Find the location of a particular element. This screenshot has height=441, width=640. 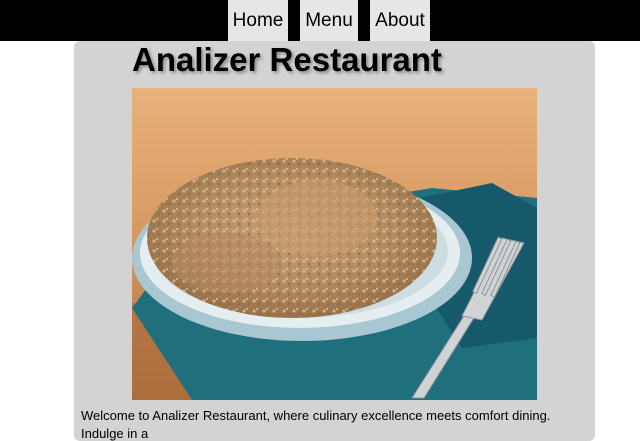

nav-about-link: About is located at coordinates (400, 20).